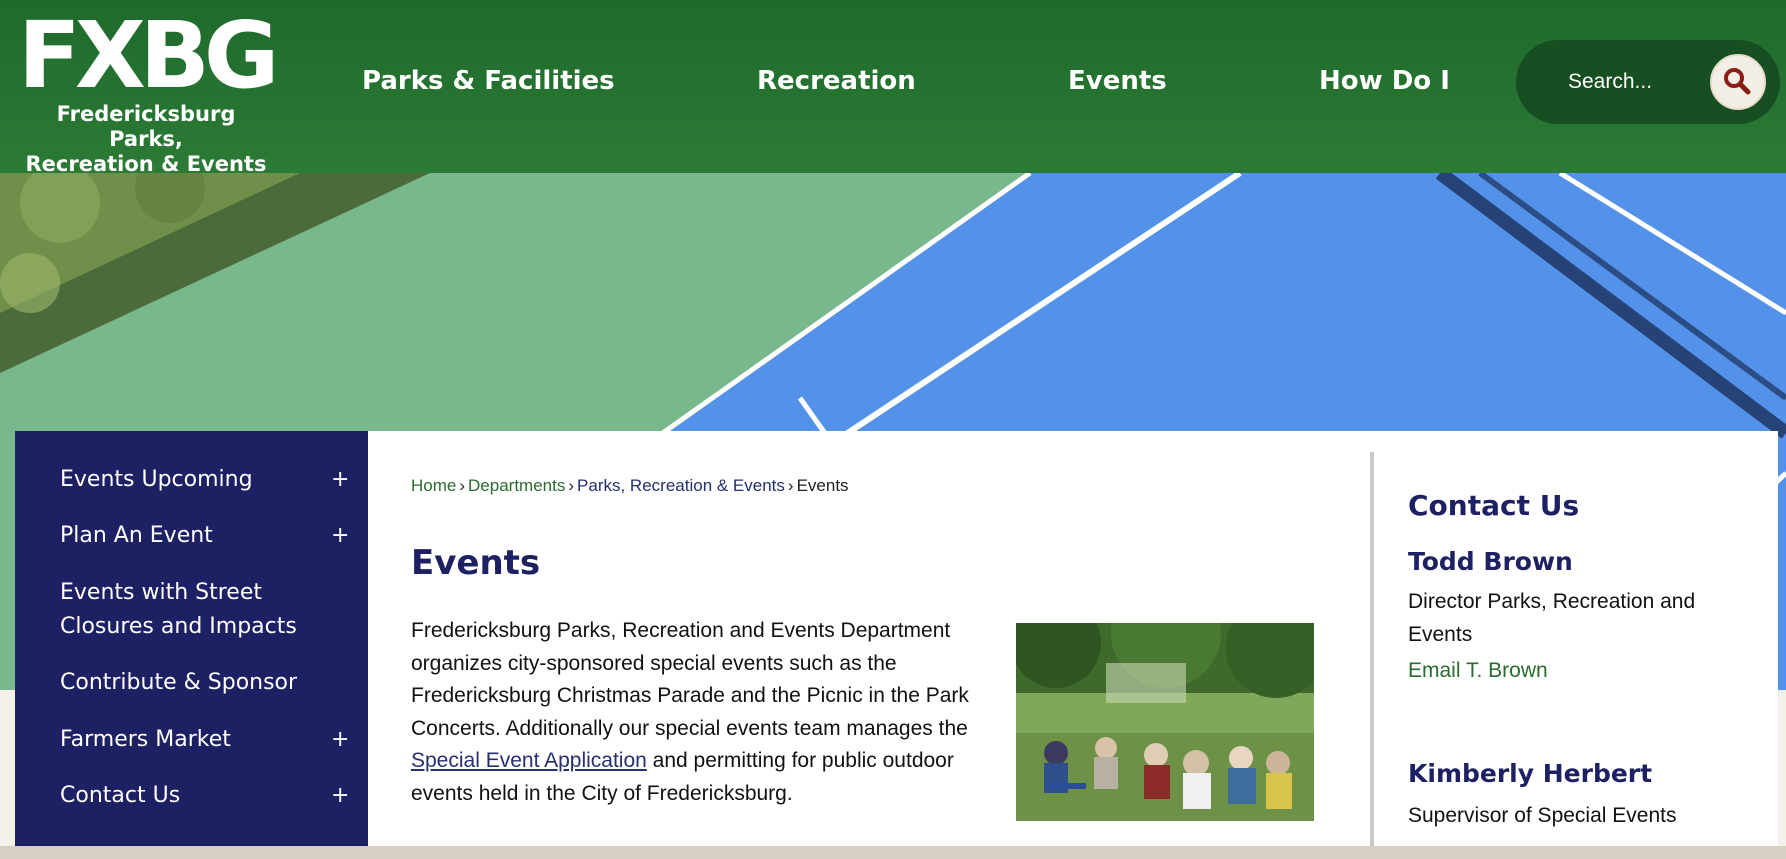 The image size is (1786, 859). I want to click on sidebar-item-farmers-market: Farmers Market, so click(190, 740).